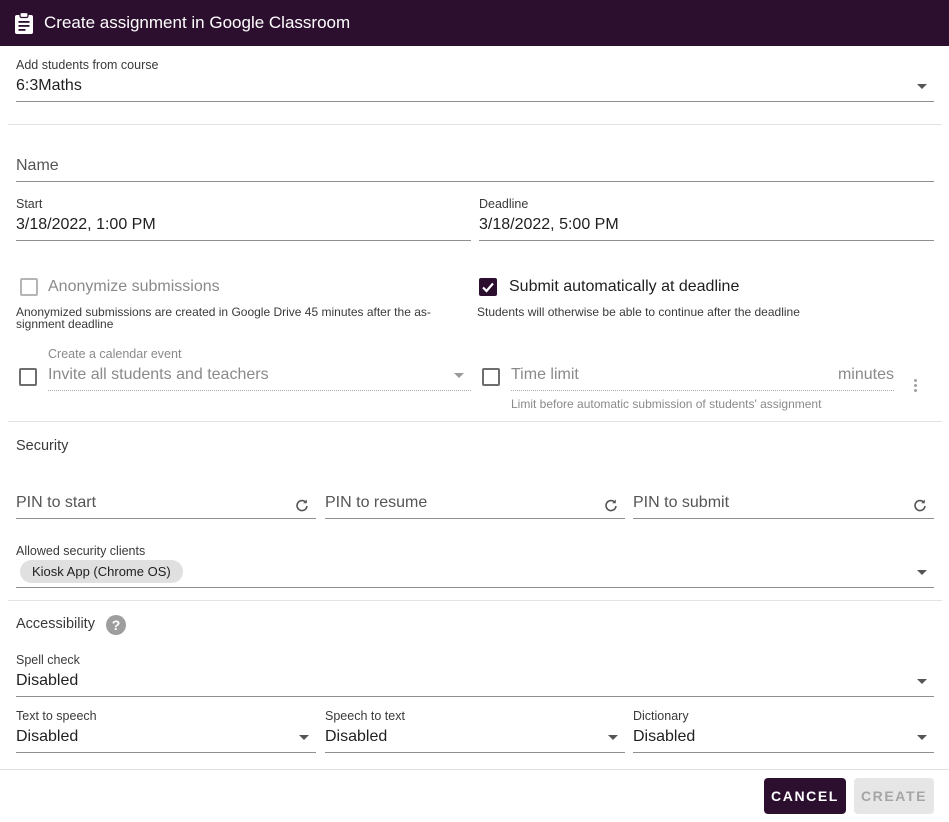 The image size is (949, 822). Describe the element at coordinates (47, 680) in the screenshot. I see `spell-check-value: Disabled` at that location.